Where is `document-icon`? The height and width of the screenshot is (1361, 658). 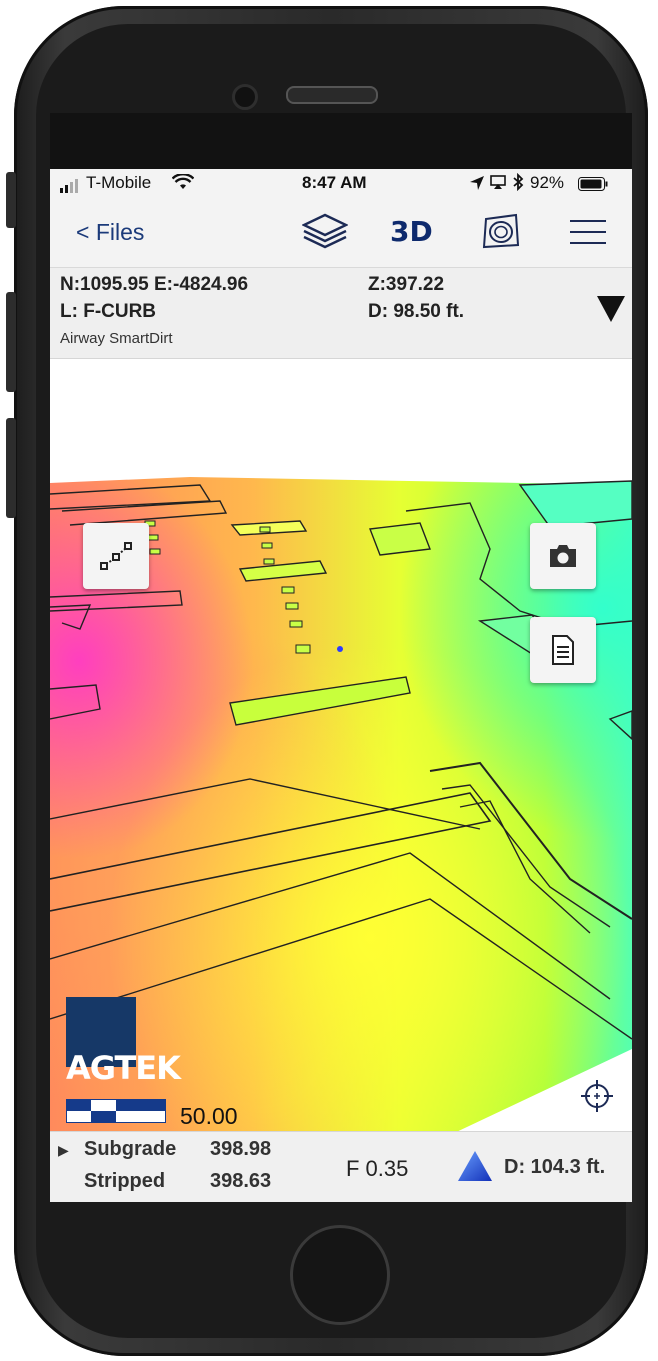
document-icon is located at coordinates (563, 650).